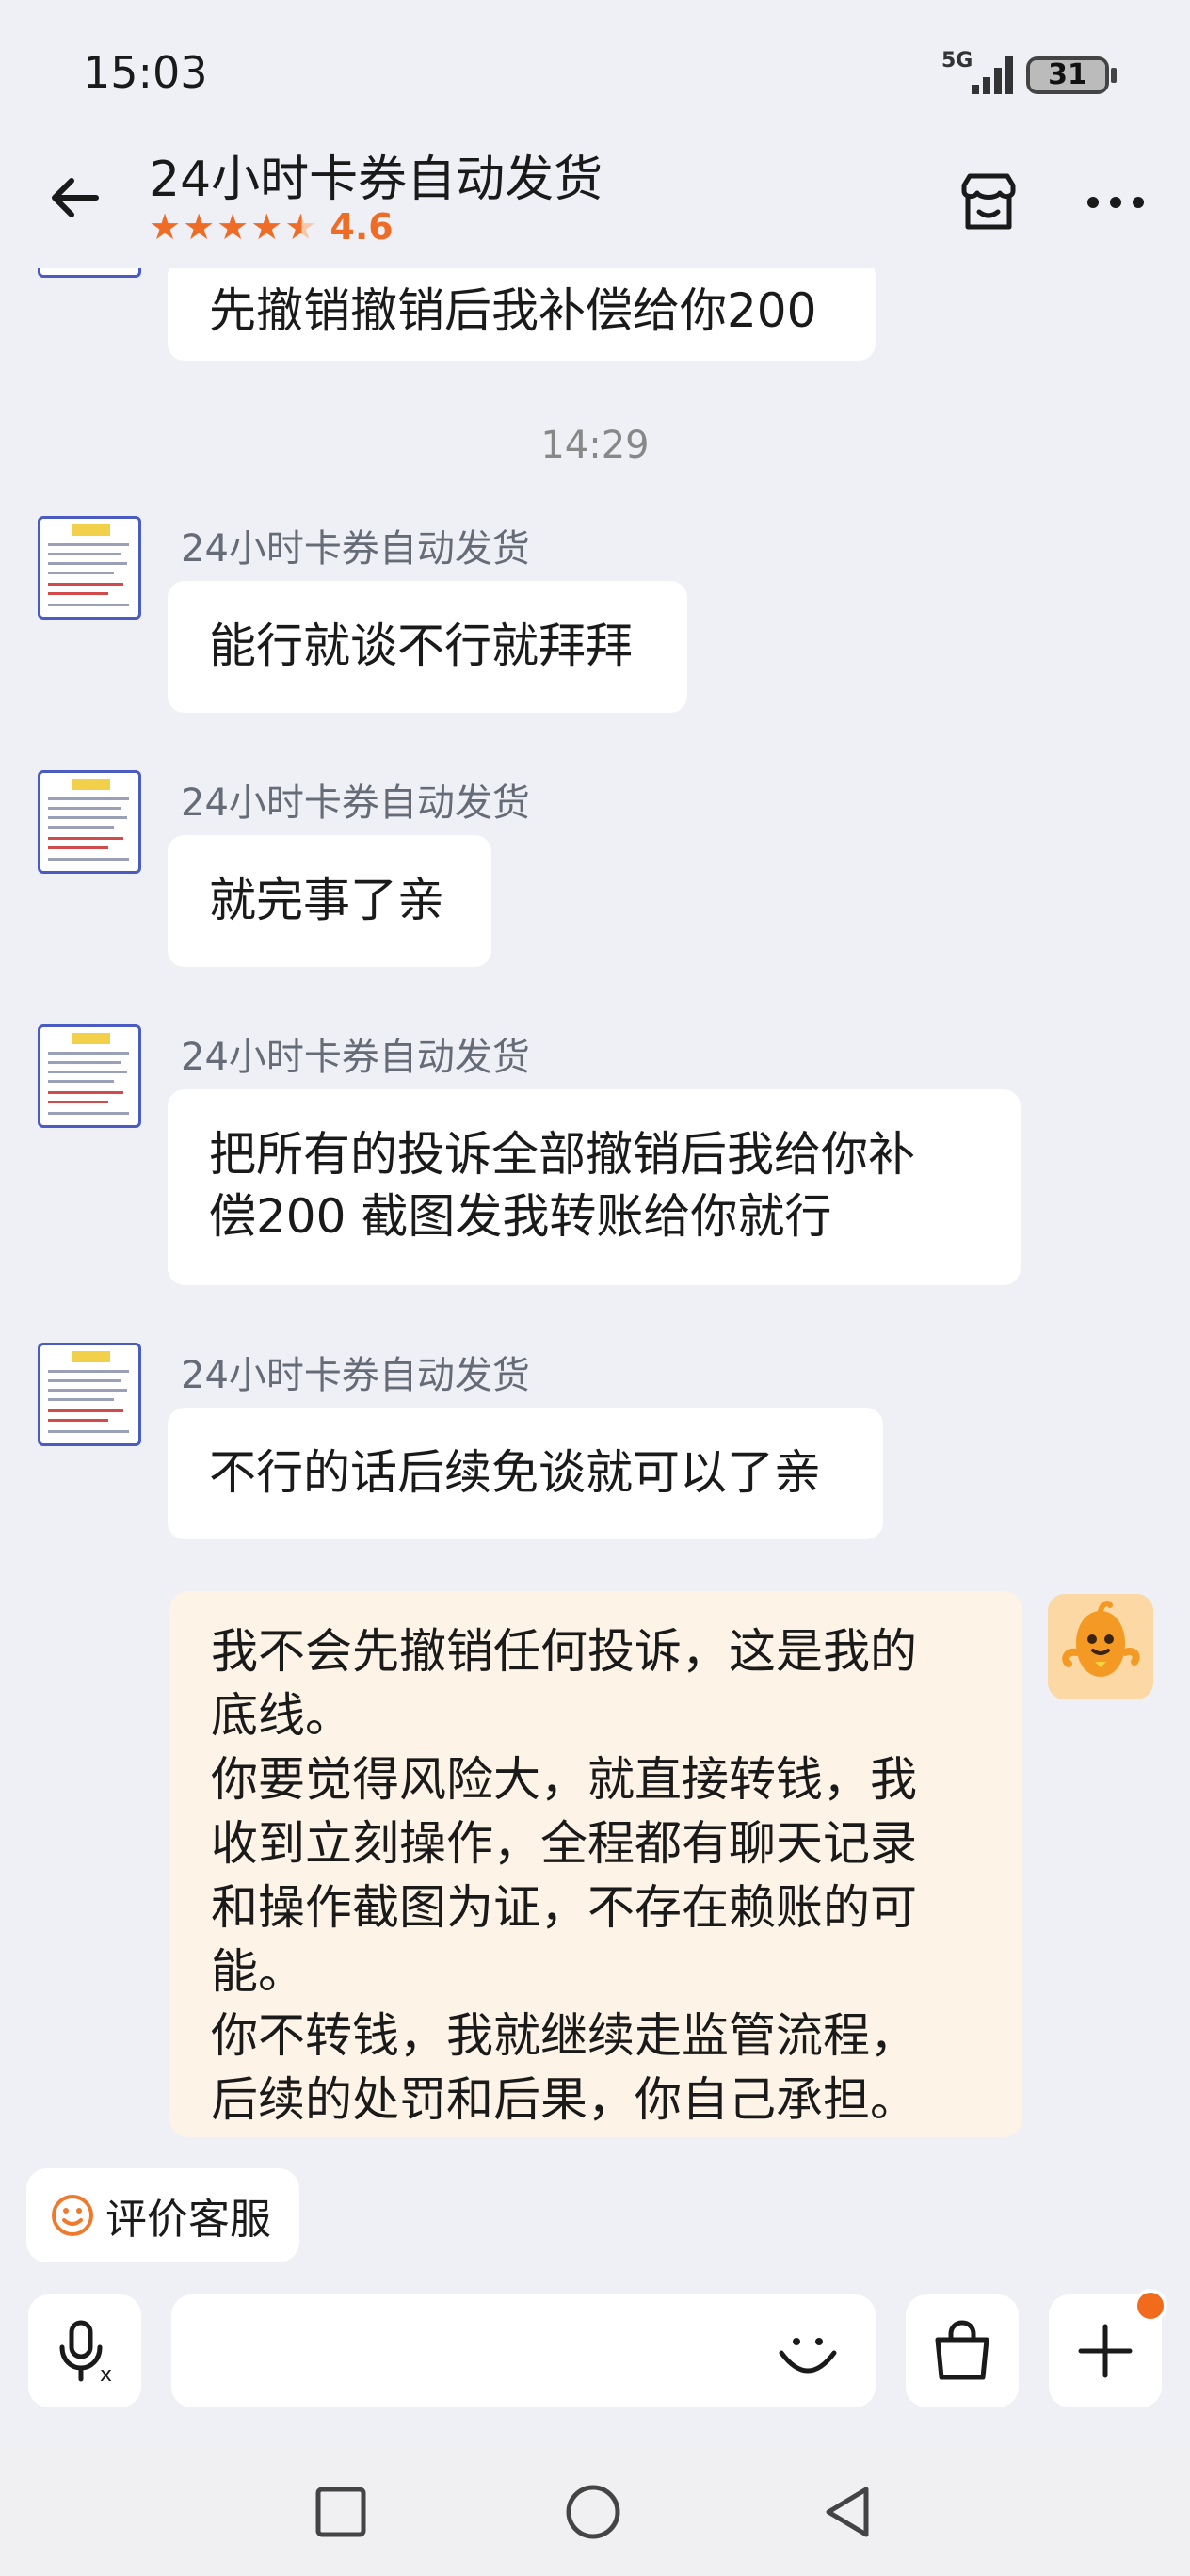 This screenshot has width=1190, height=2576. Describe the element at coordinates (595, 445) in the screenshot. I see `time-separator: 14:29` at that location.